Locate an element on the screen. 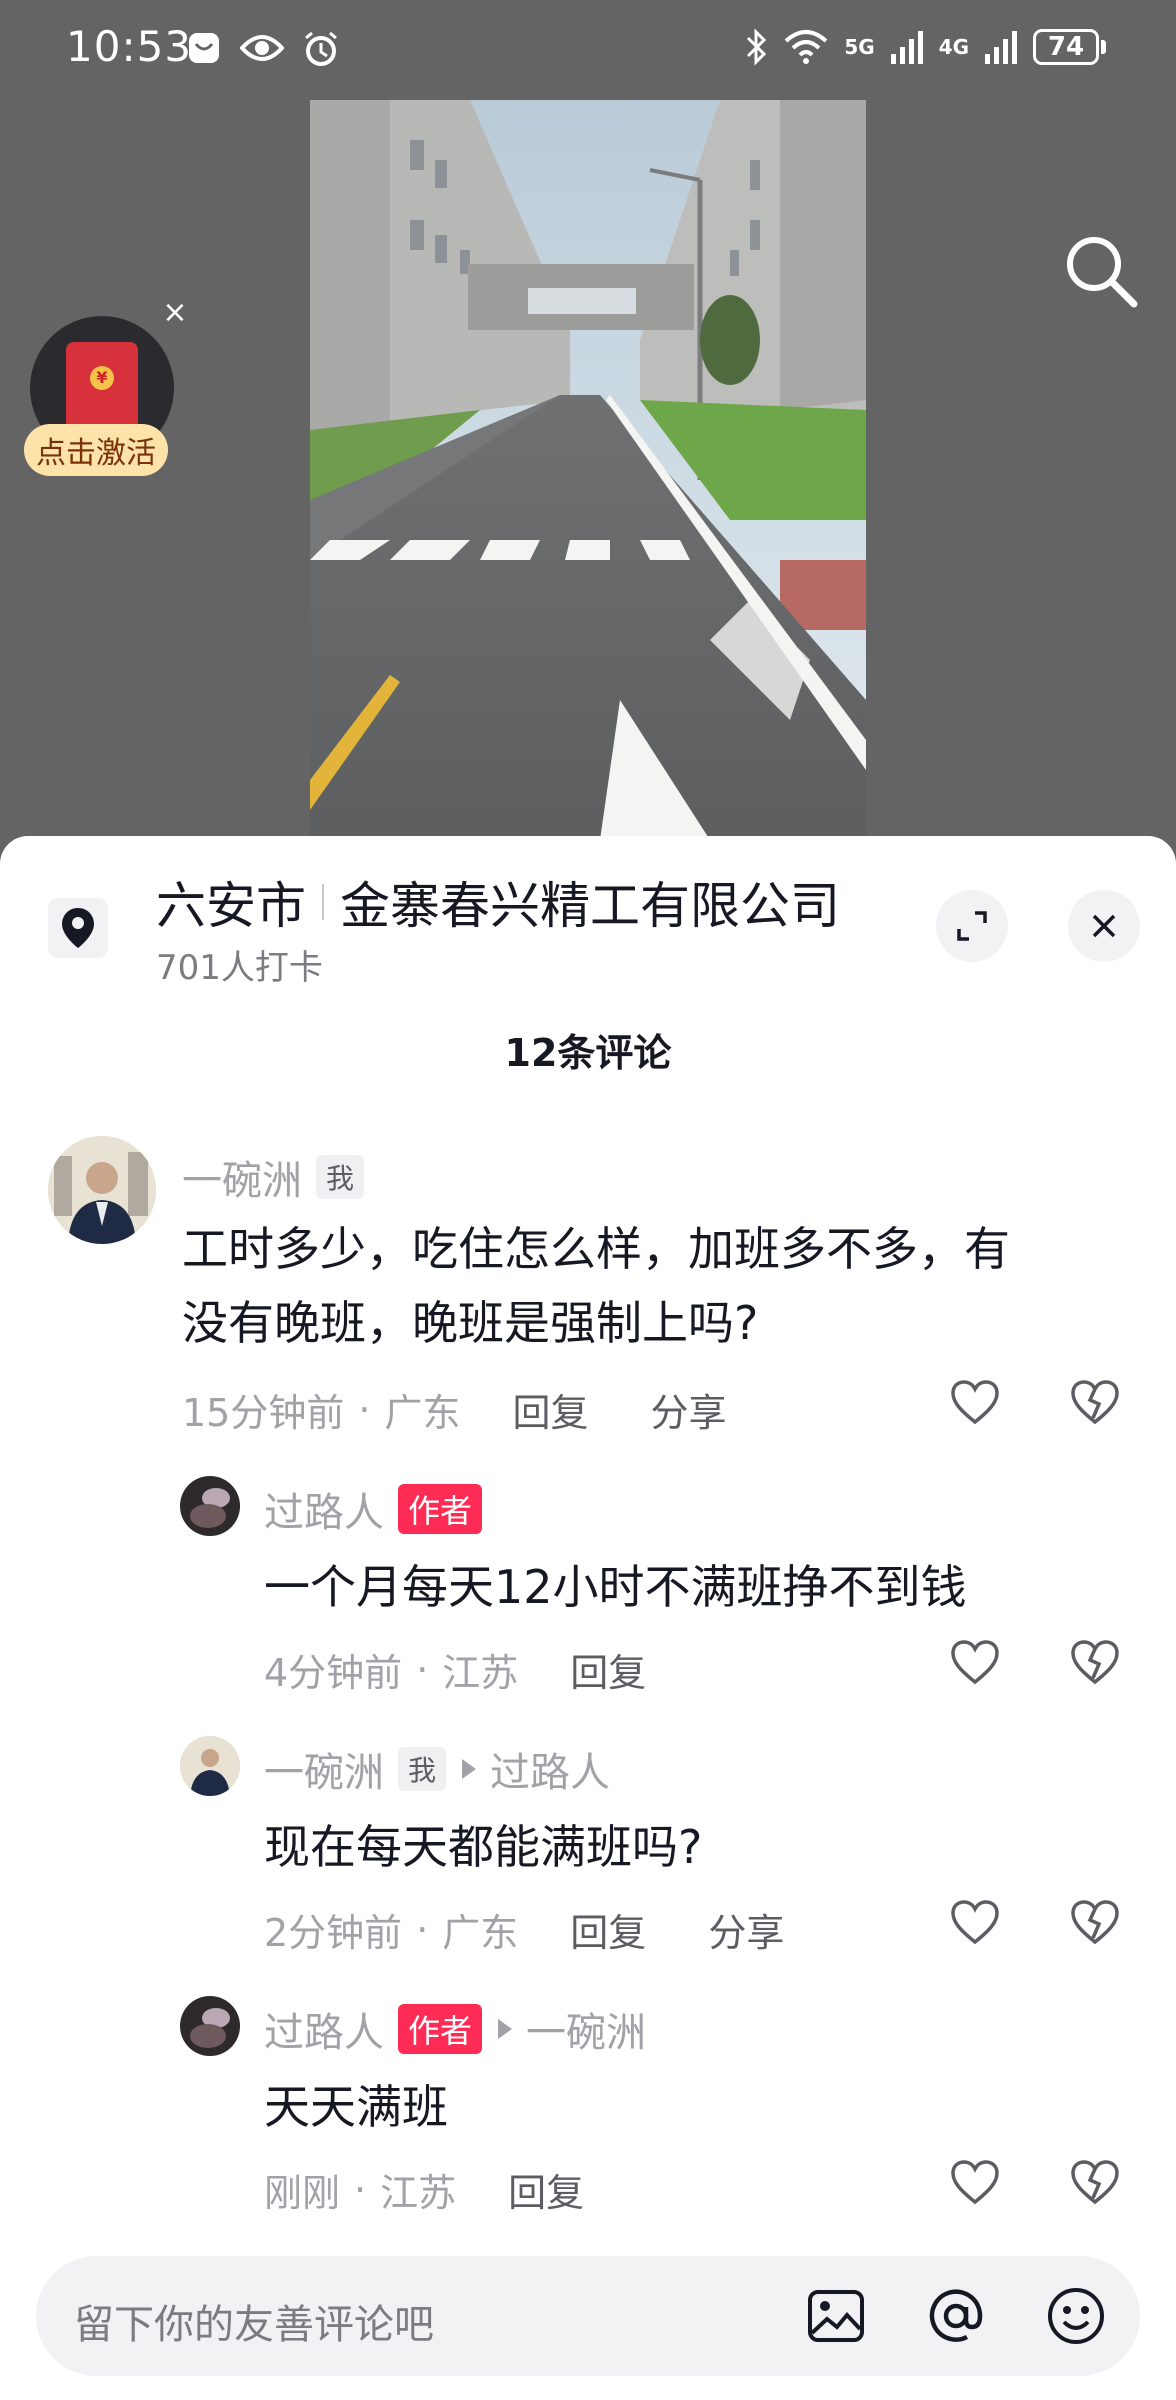  comment-time: 4分钟前 is located at coordinates (333, 1673).